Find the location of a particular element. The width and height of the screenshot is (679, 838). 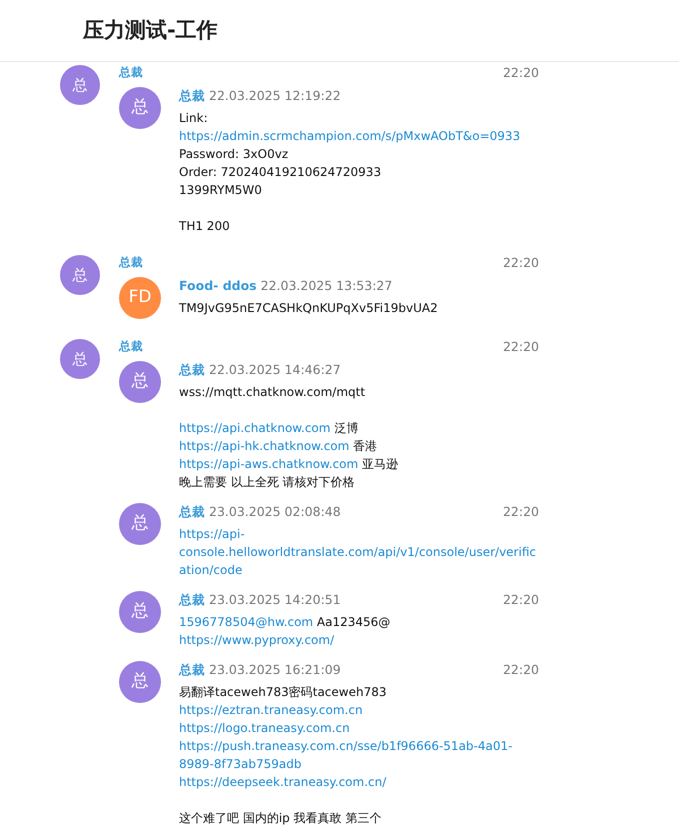

message-date: 23.03.2025 14:20:51 is located at coordinates (275, 599).